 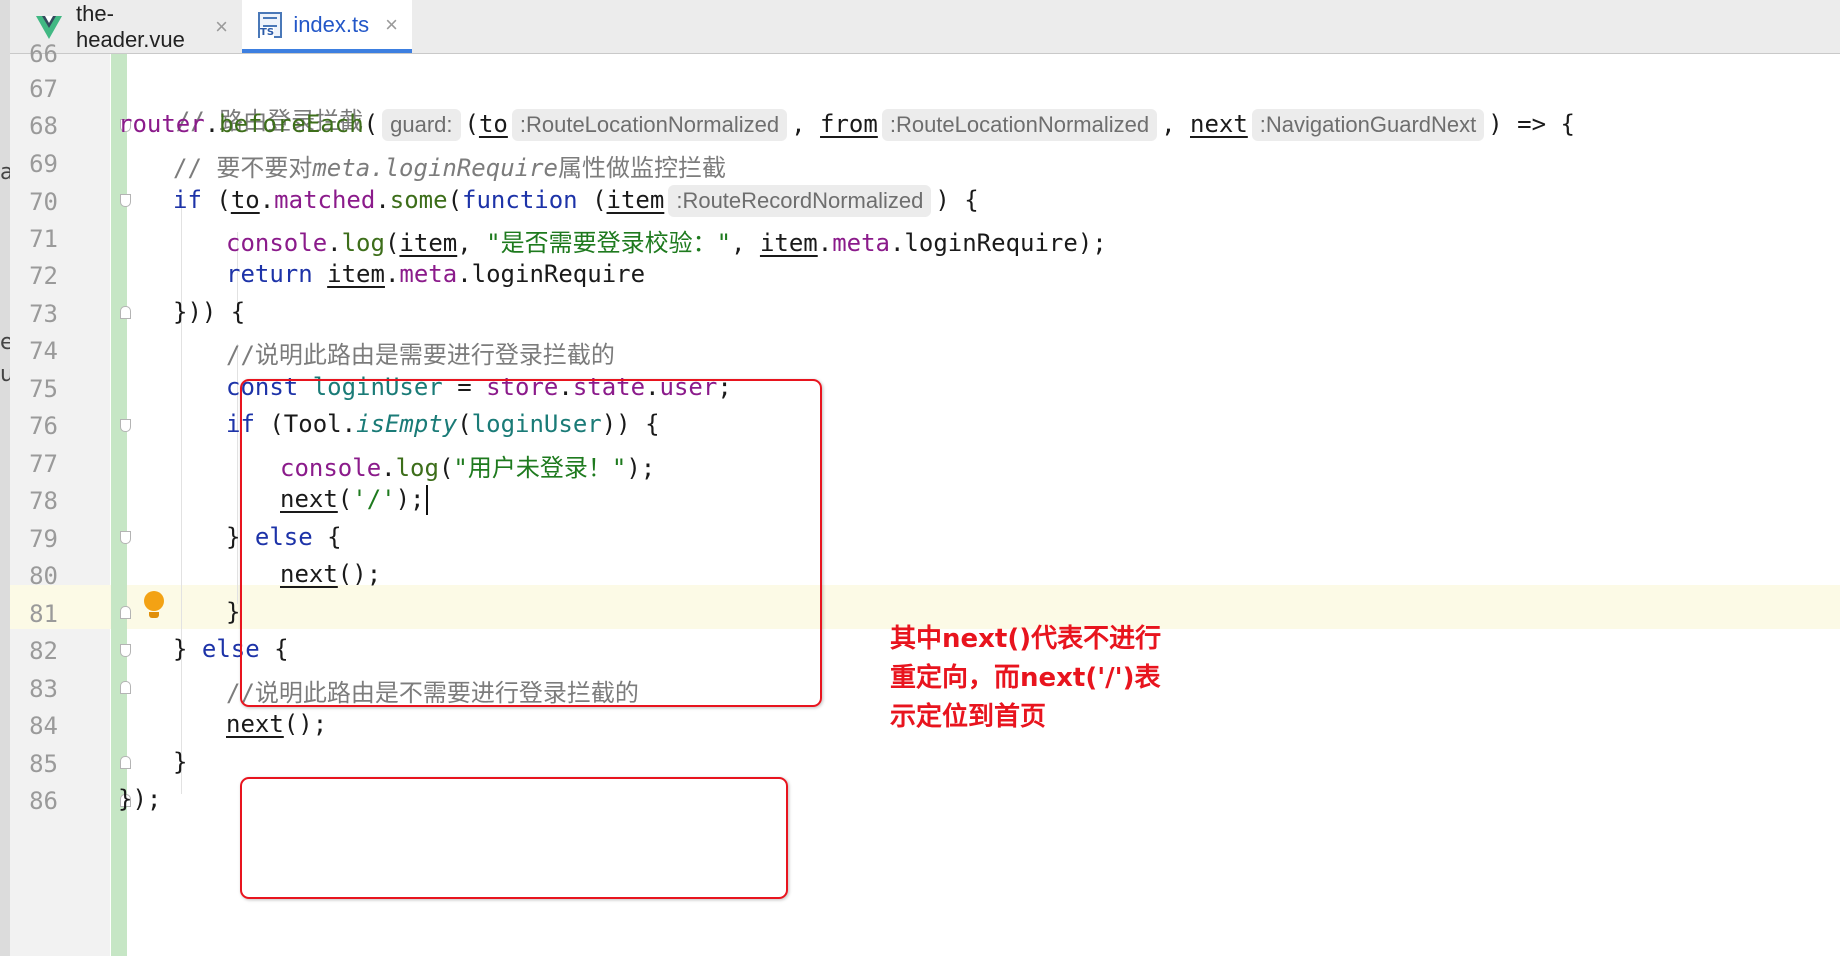 What do you see at coordinates (449, 168) in the screenshot?
I see `code-text: // 要不要对meta.loginRequire属性做监控拦截` at bounding box center [449, 168].